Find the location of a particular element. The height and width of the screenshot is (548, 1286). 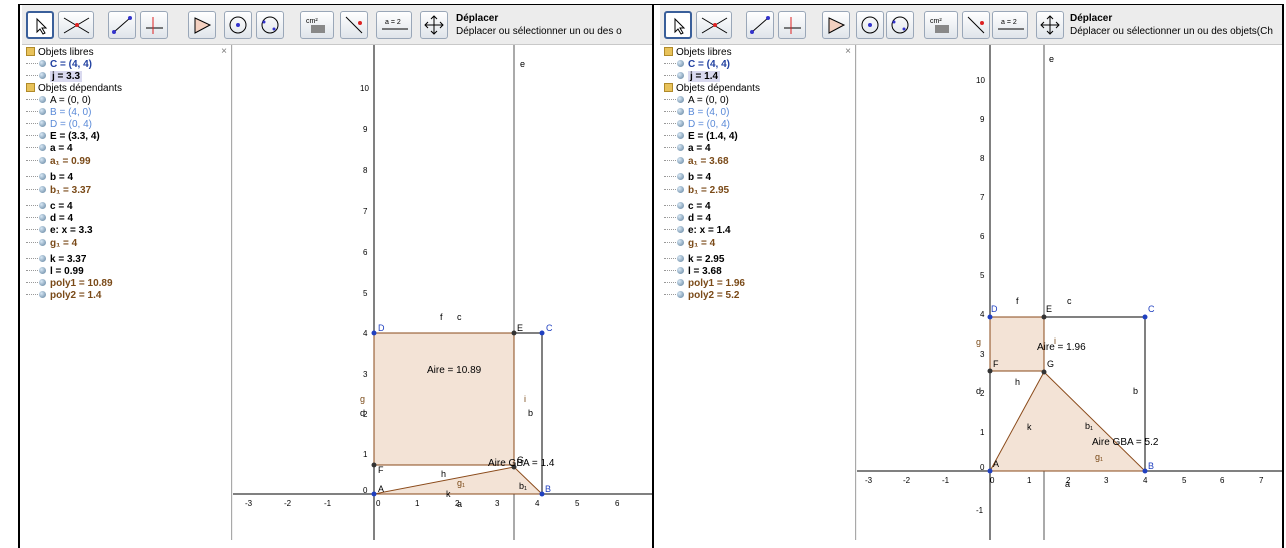

algebra-item: b = 4 is located at coordinates (49, 178).